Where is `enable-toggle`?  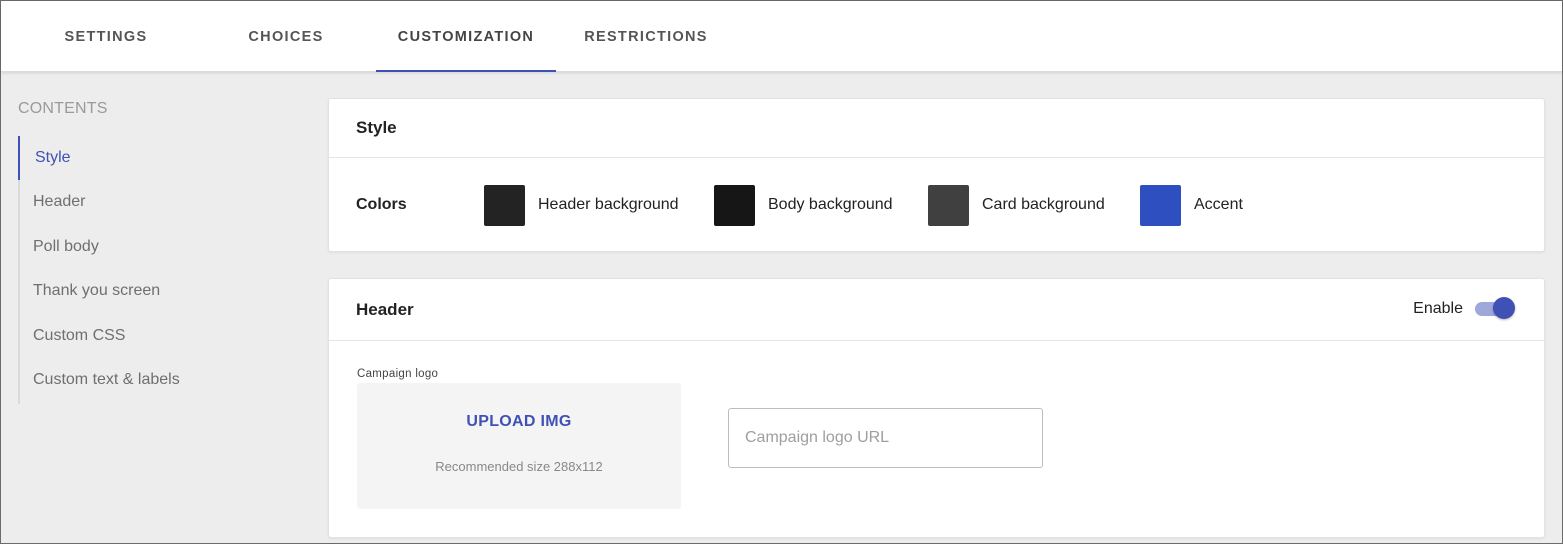 enable-toggle is located at coordinates (1495, 308).